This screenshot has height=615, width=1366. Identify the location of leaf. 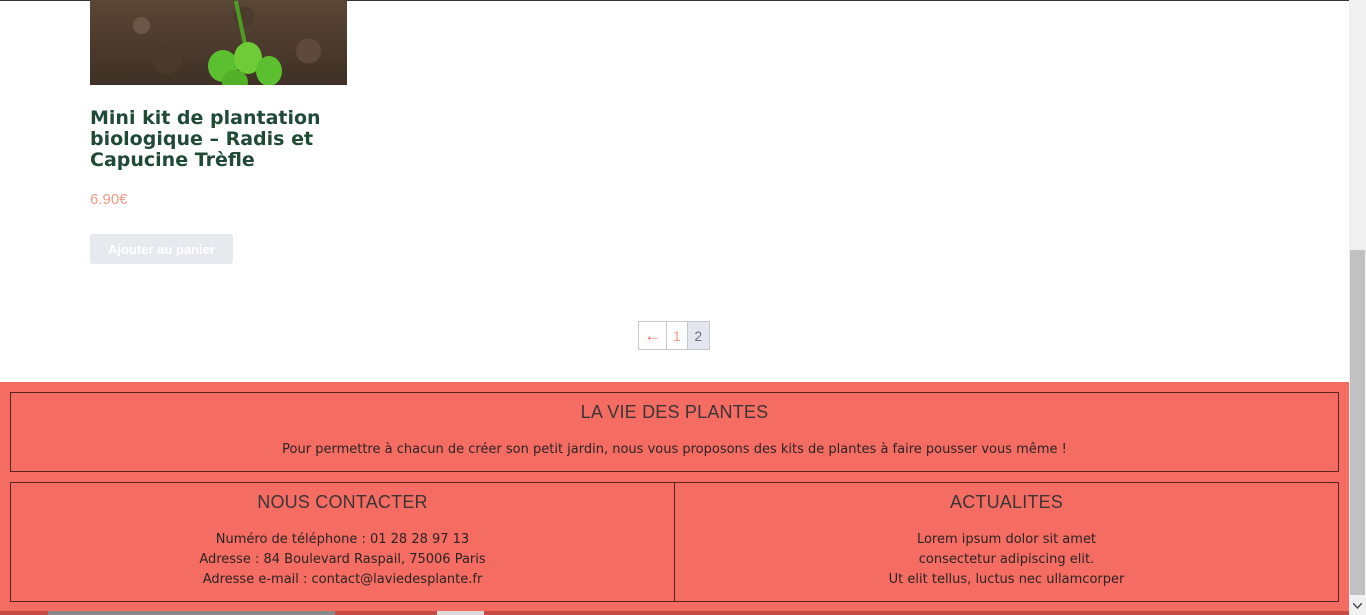
(269, 70).